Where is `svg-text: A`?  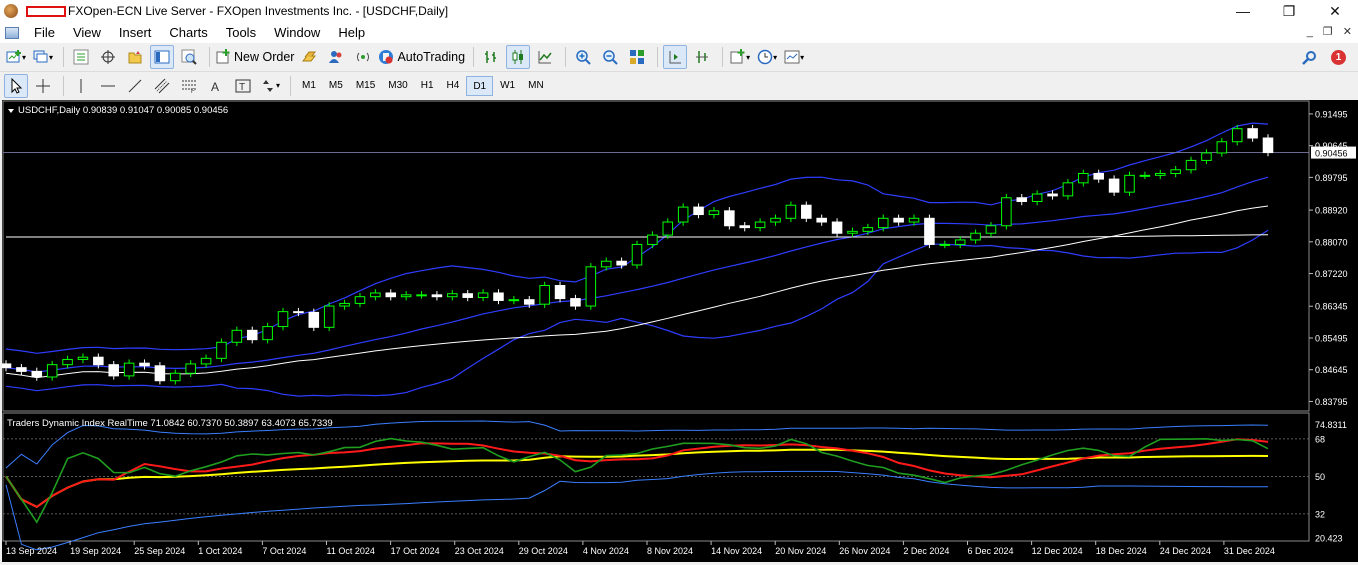
svg-text: A is located at coordinates (215, 87).